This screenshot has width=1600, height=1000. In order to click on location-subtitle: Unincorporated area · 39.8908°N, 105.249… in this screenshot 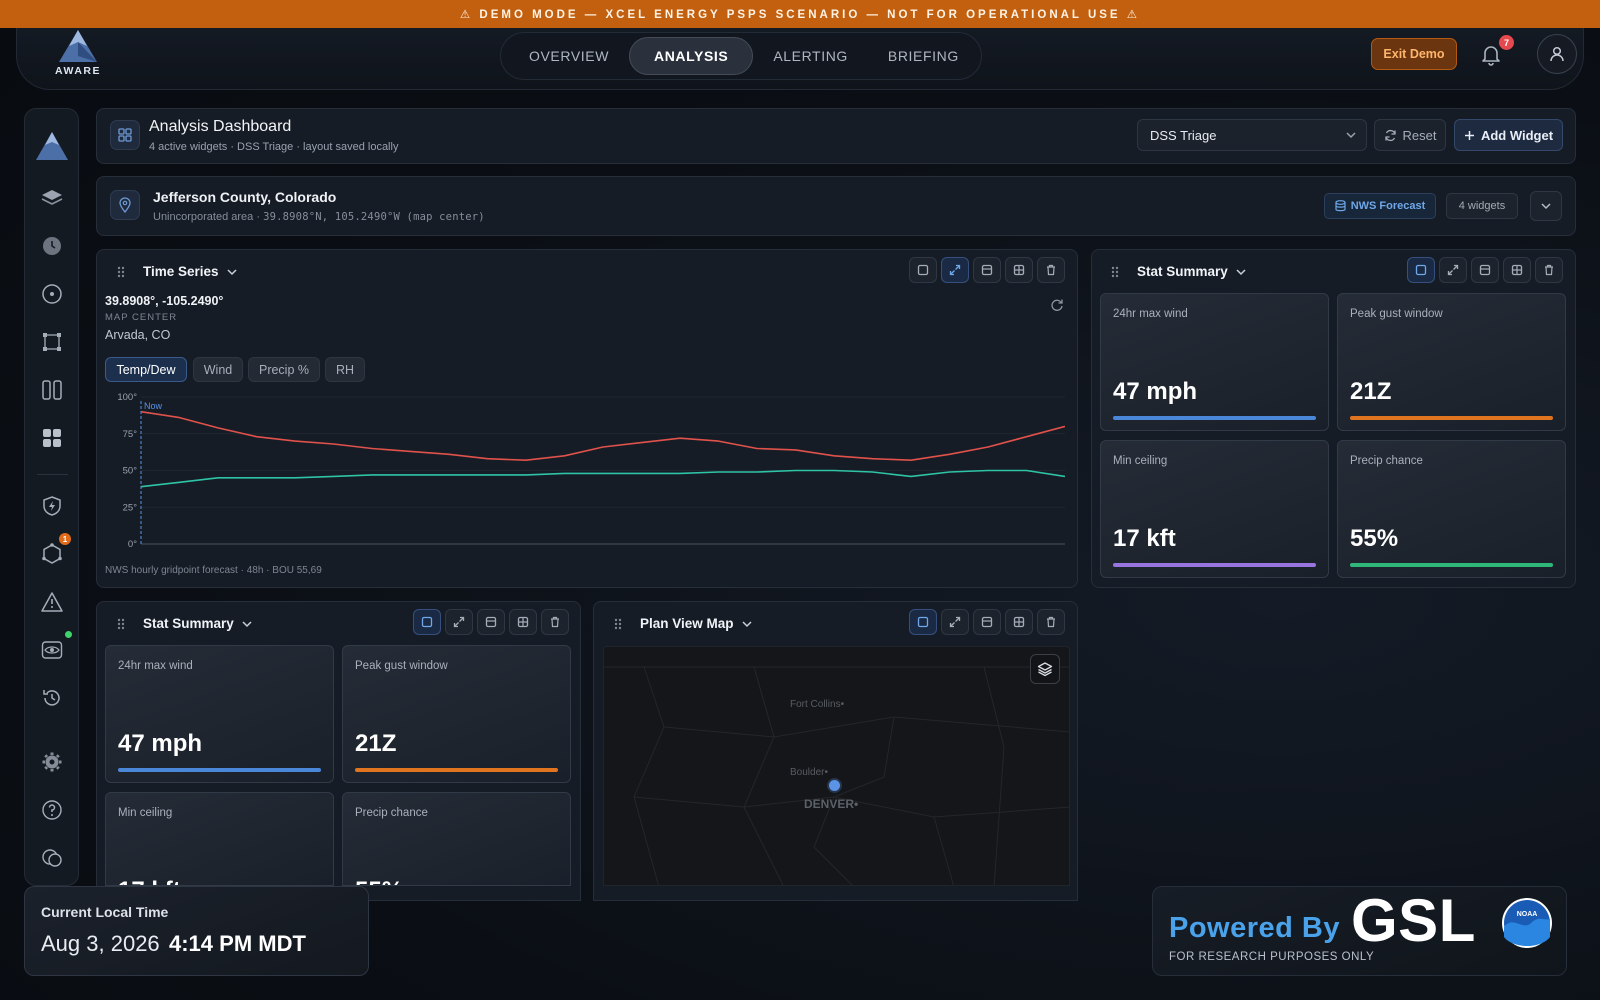, I will do `click(319, 217)`.